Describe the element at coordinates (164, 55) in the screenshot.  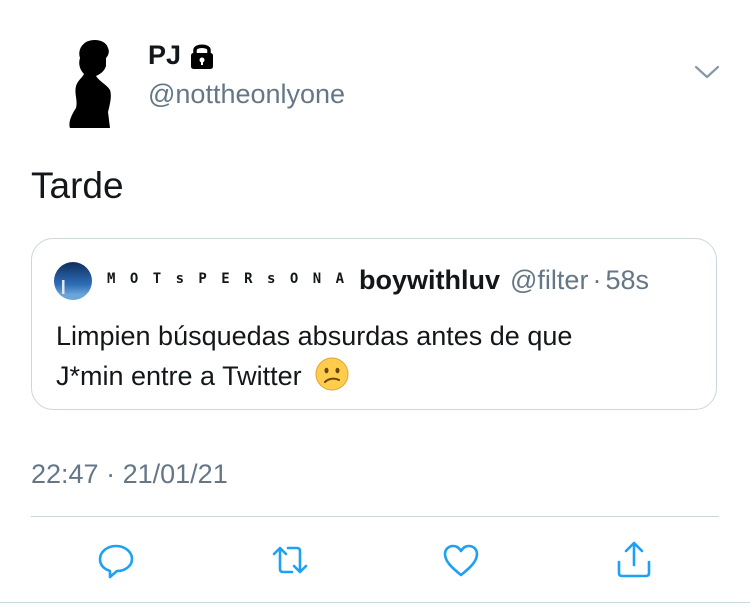
I see `author-display-name: PJ` at that location.